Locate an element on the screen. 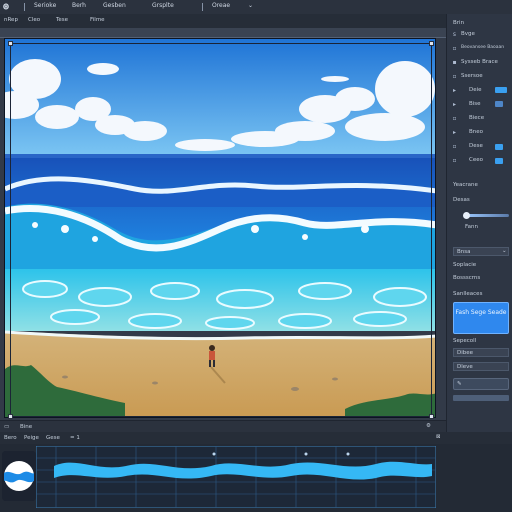 The width and height of the screenshot is (512, 512). timeline-toolbar: Bero Peige Gese = 1 ⊠ is located at coordinates (256, 438).